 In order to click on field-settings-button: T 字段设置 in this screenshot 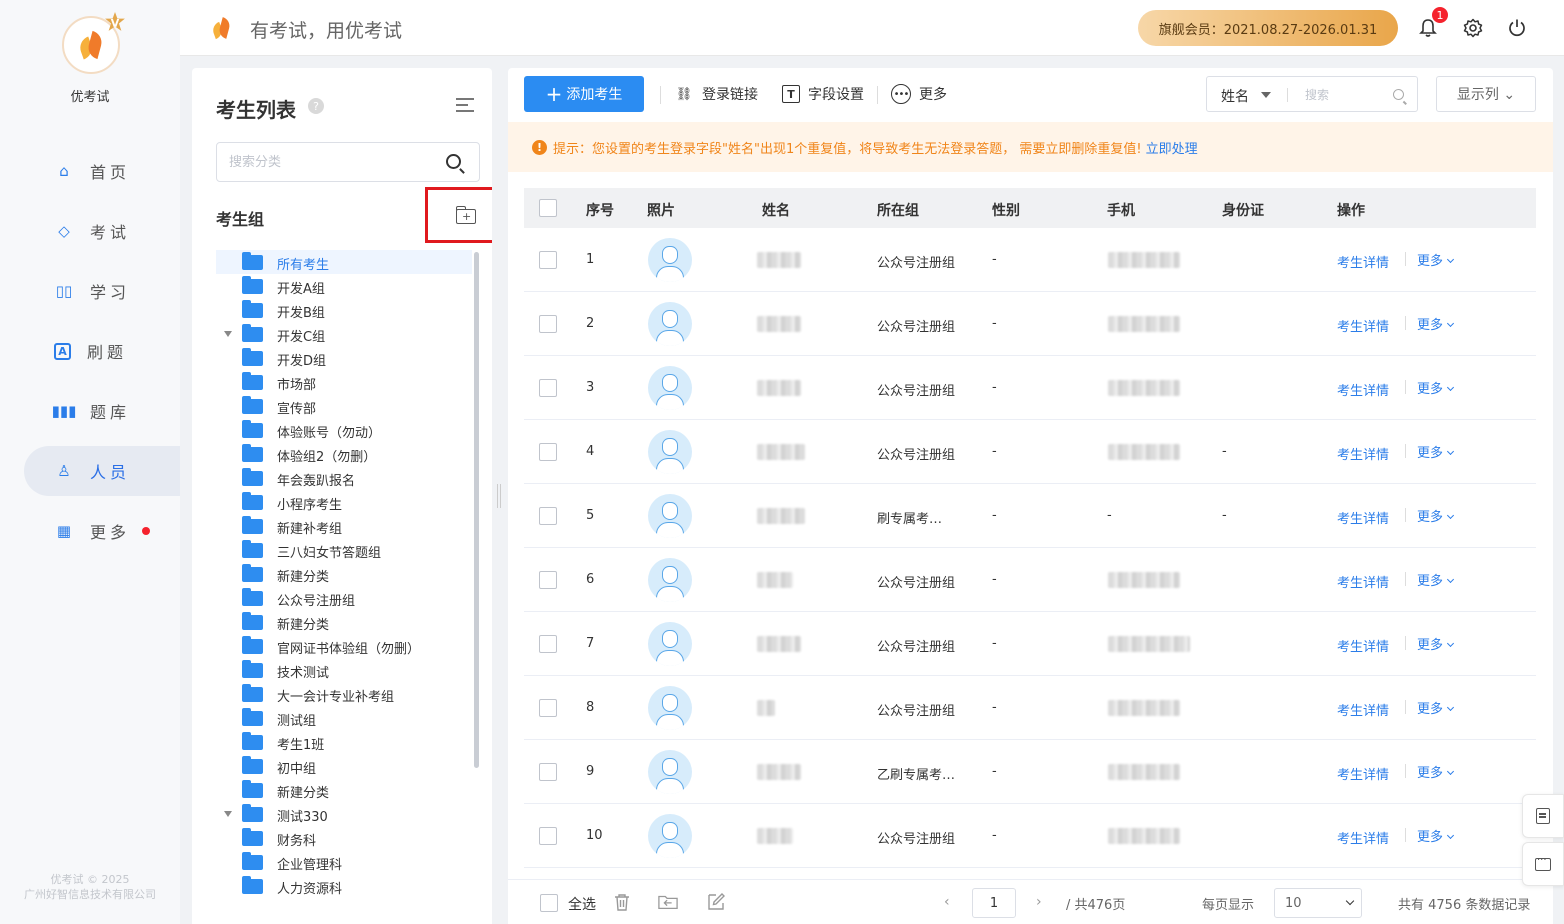, I will do `click(823, 94)`.